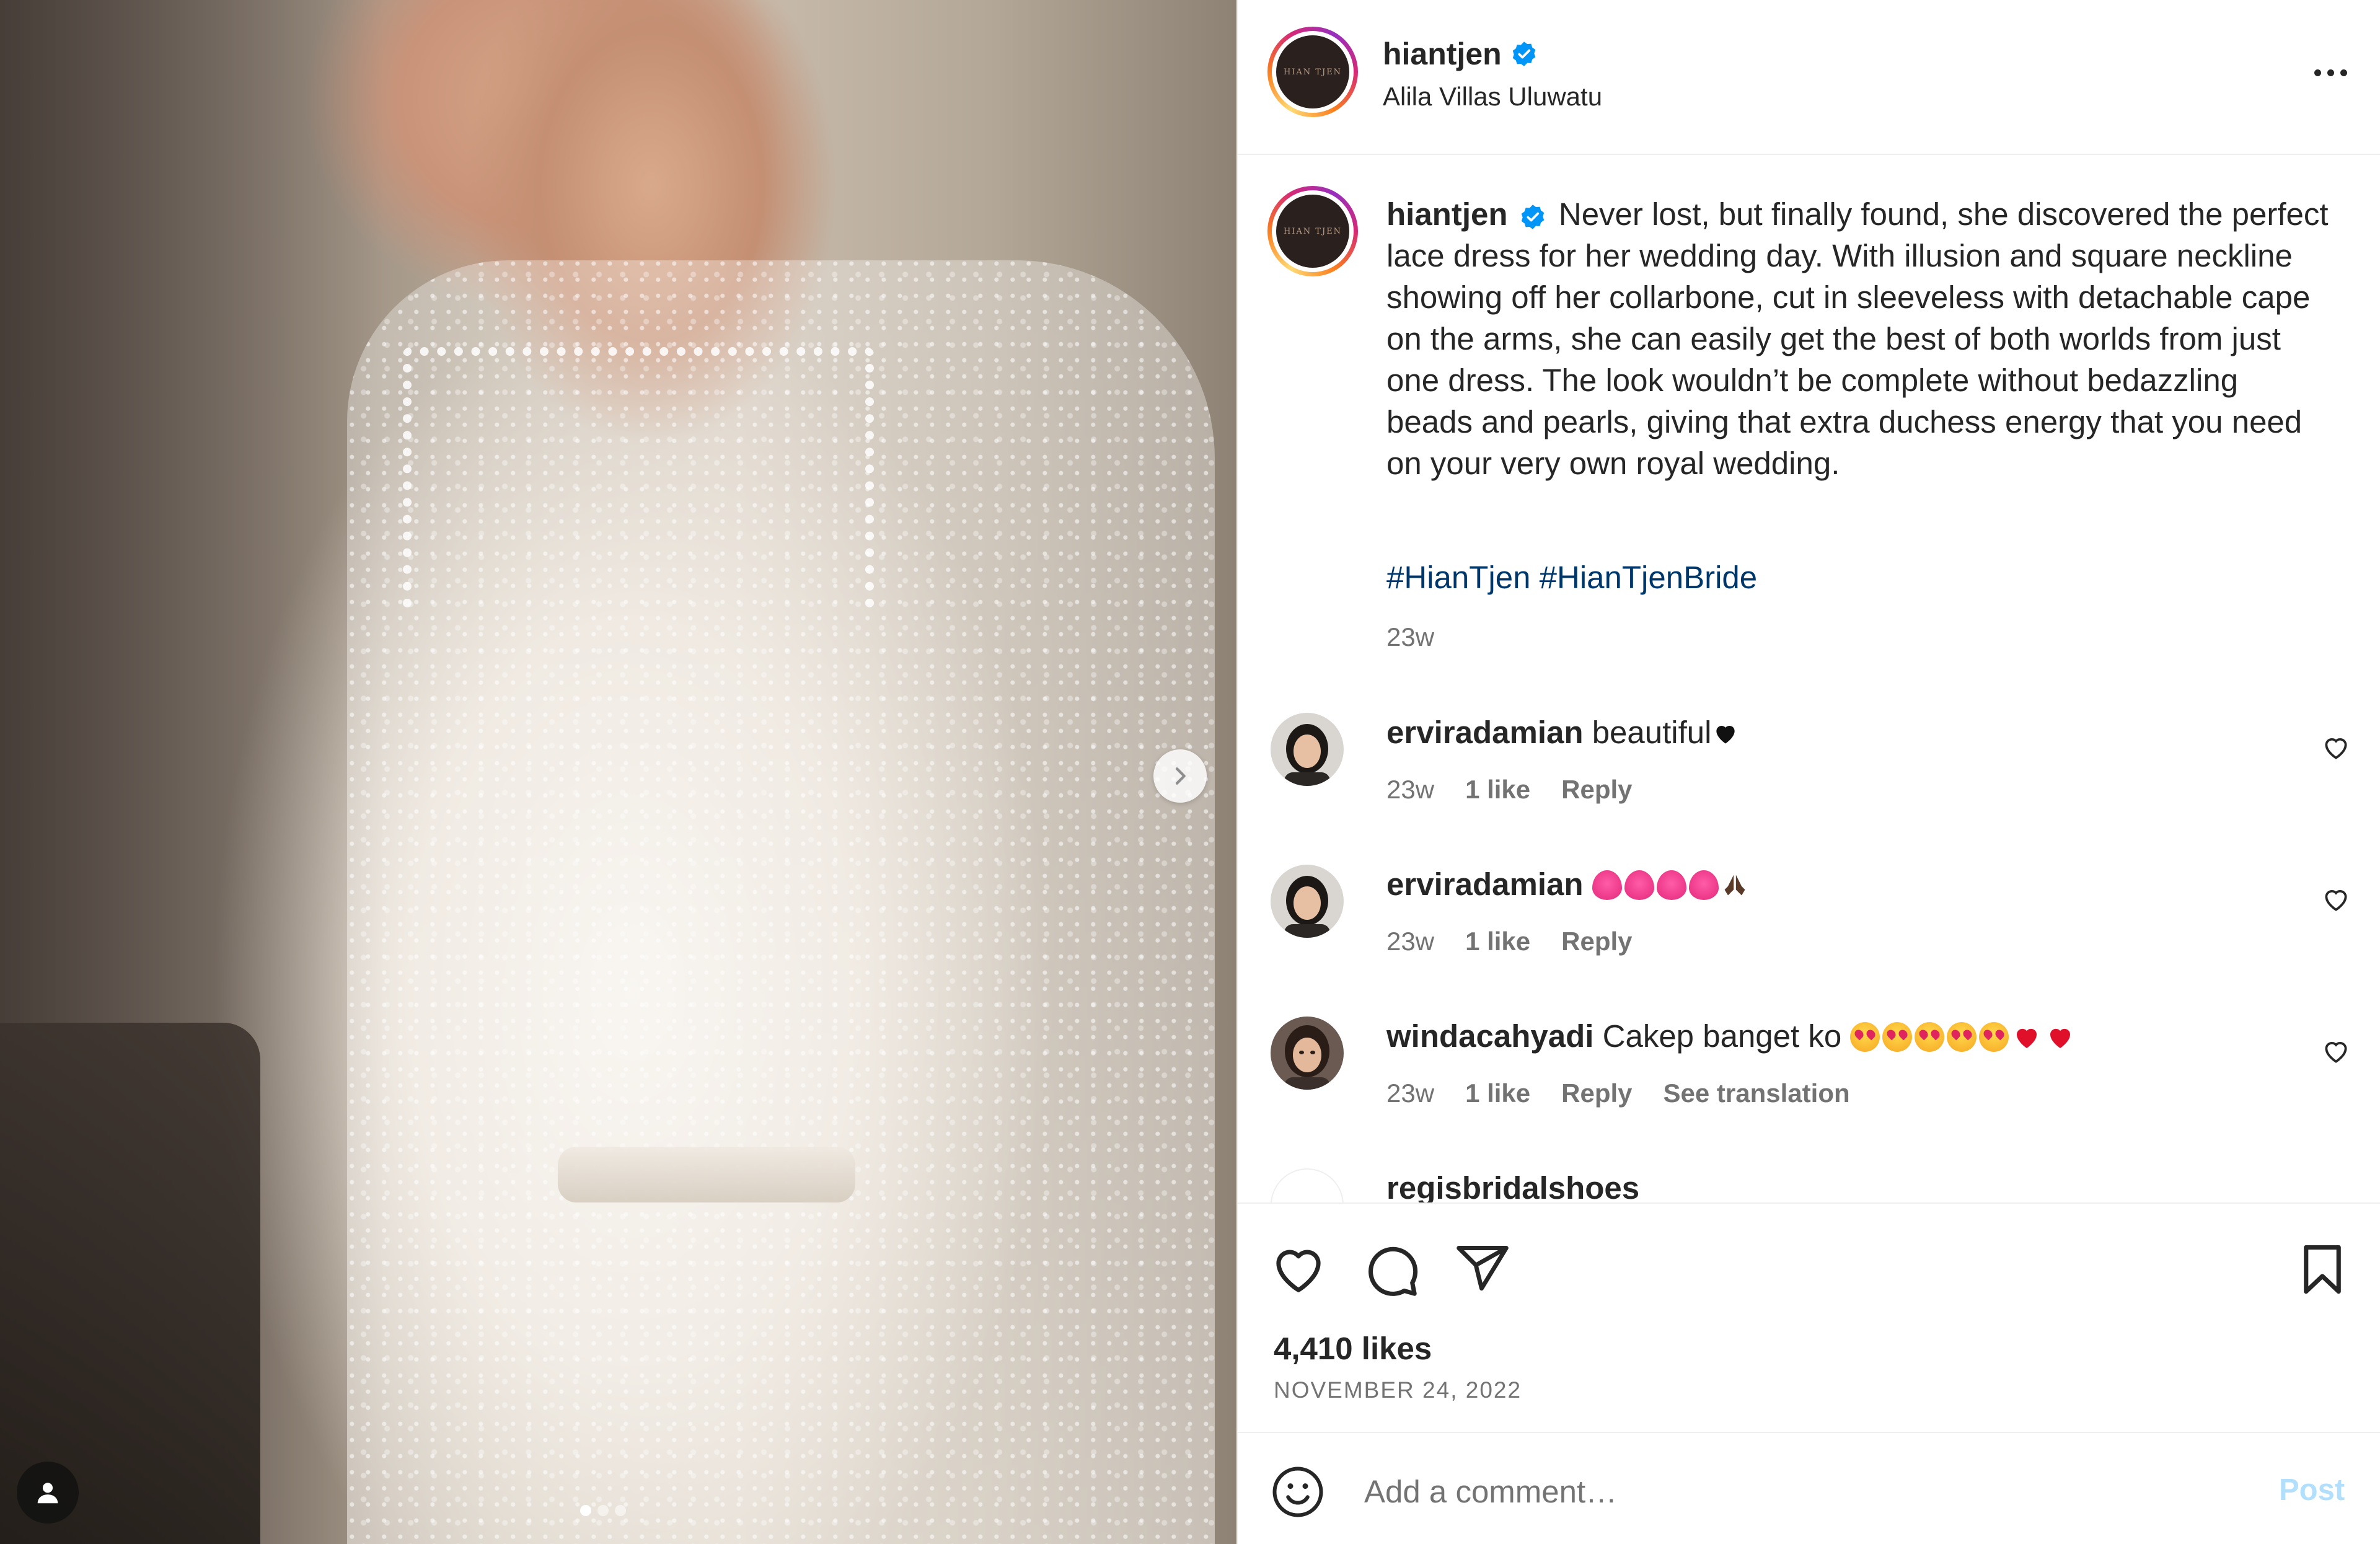 The height and width of the screenshot is (1544, 2380). What do you see at coordinates (1458, 577) in the screenshot?
I see `hashtag-link: #HianTjen` at bounding box center [1458, 577].